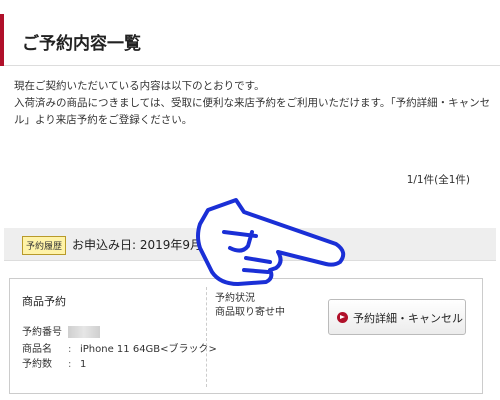 Image resolution: width=500 pixels, height=400 pixels. I want to click on status-value: 商品取り寄せ中, so click(250, 312).